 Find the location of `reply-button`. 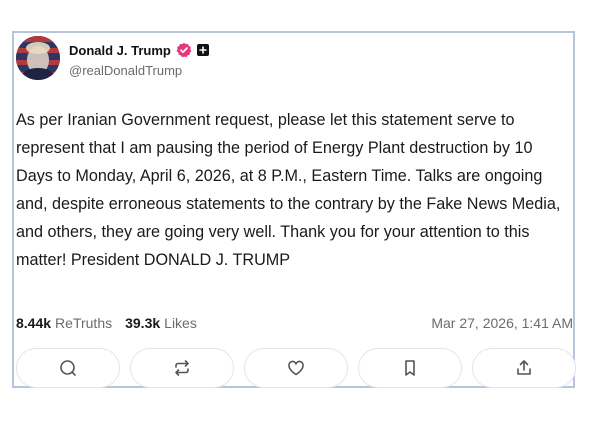

reply-button is located at coordinates (68, 368).